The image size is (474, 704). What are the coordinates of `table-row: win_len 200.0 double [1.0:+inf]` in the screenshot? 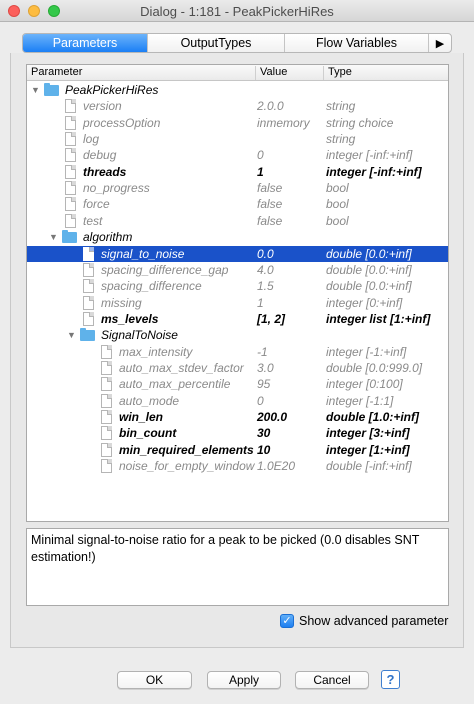 It's located at (237, 417).